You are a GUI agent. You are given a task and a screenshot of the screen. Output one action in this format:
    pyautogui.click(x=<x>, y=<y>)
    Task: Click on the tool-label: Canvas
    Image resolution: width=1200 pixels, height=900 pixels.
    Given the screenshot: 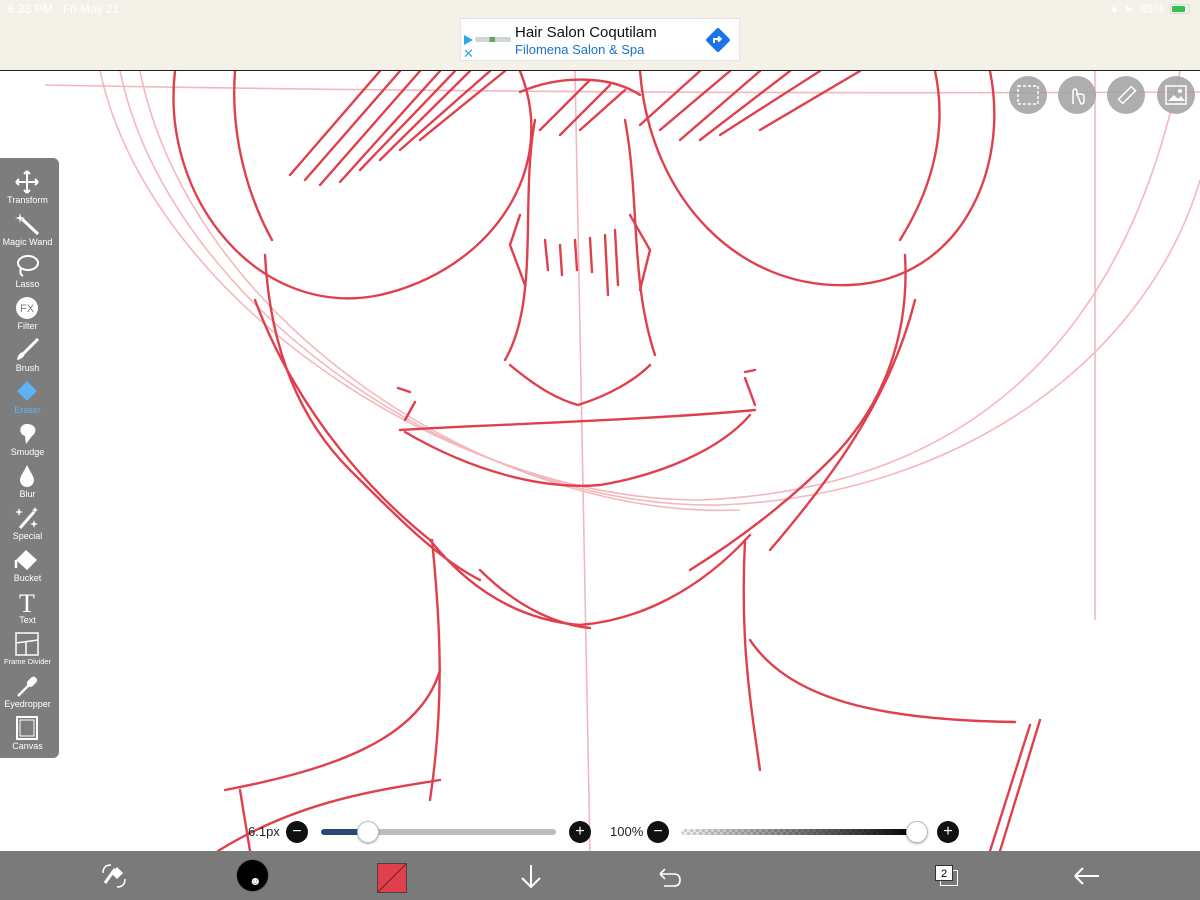 What is the action you would take?
    pyautogui.click(x=27, y=746)
    